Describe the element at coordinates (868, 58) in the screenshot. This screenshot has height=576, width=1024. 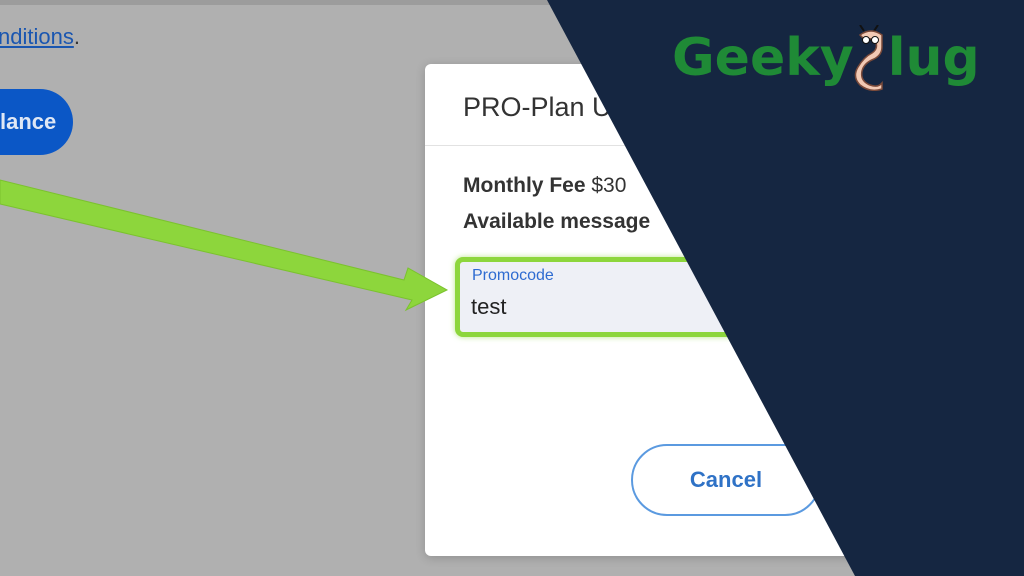
I see `slug-mascot-icon` at that location.